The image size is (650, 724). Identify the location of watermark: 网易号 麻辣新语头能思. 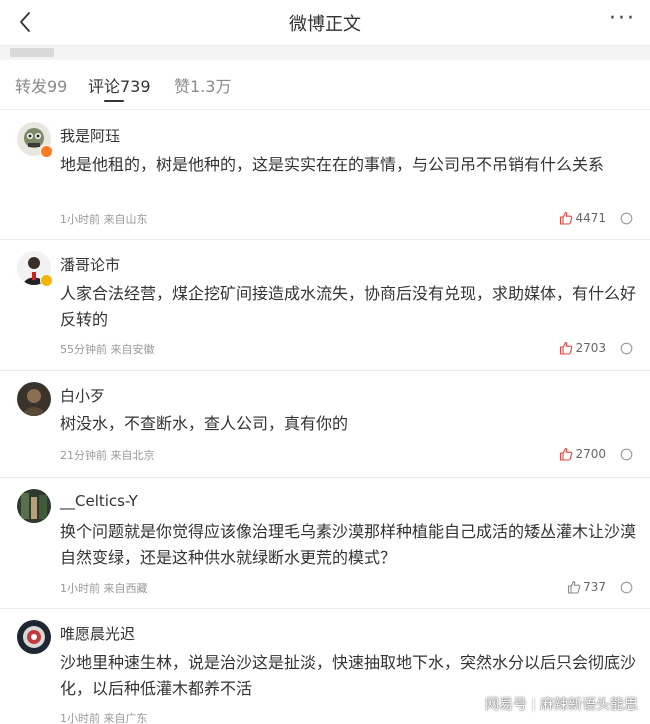
(561, 704).